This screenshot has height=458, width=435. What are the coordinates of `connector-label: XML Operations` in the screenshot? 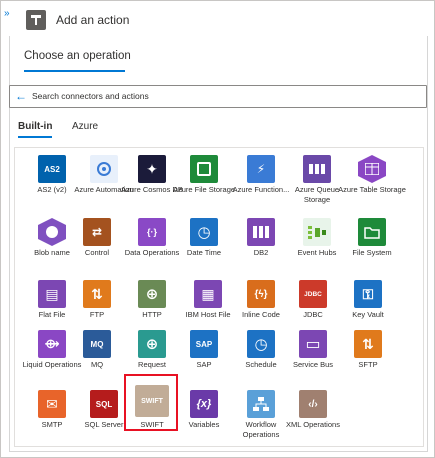 It's located at (313, 424).